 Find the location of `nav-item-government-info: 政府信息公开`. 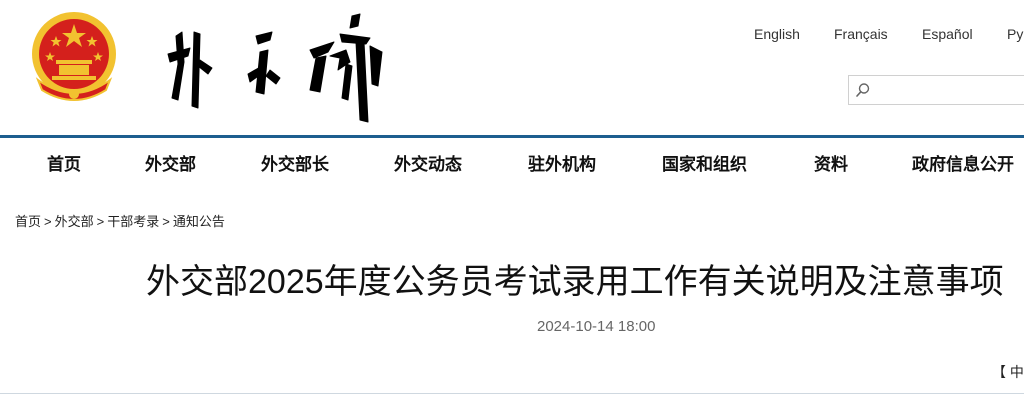

nav-item-government-info: 政府信息公开 is located at coordinates (963, 162).